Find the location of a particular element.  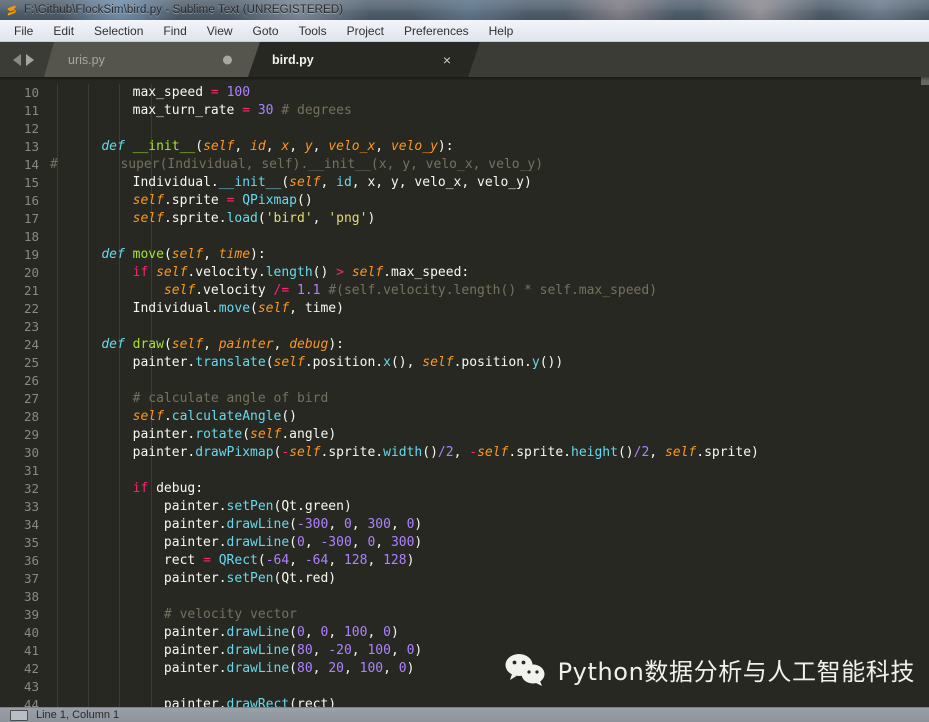

code-line: 28 self.calculateAngle() is located at coordinates (464, 417).